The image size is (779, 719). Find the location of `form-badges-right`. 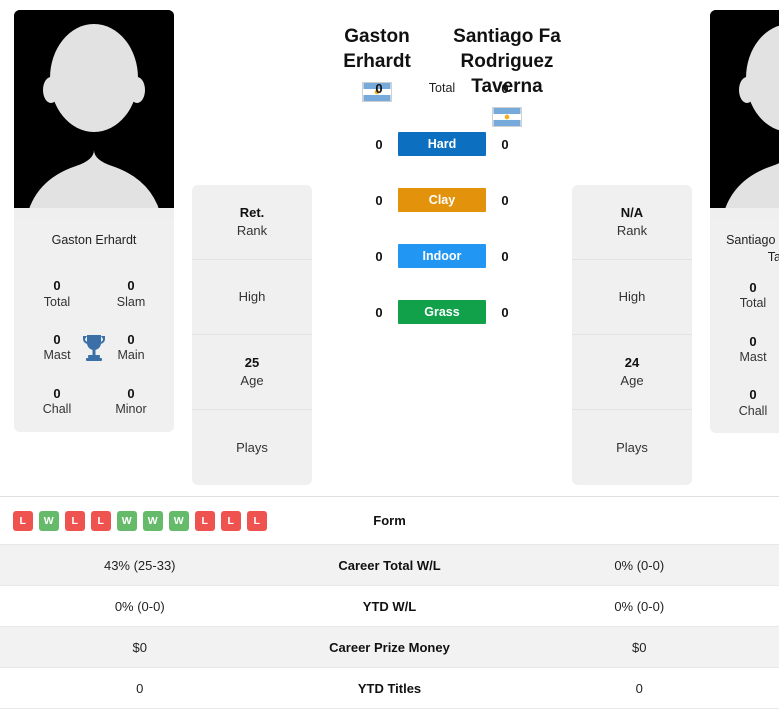

form-badges-right is located at coordinates (639, 521).